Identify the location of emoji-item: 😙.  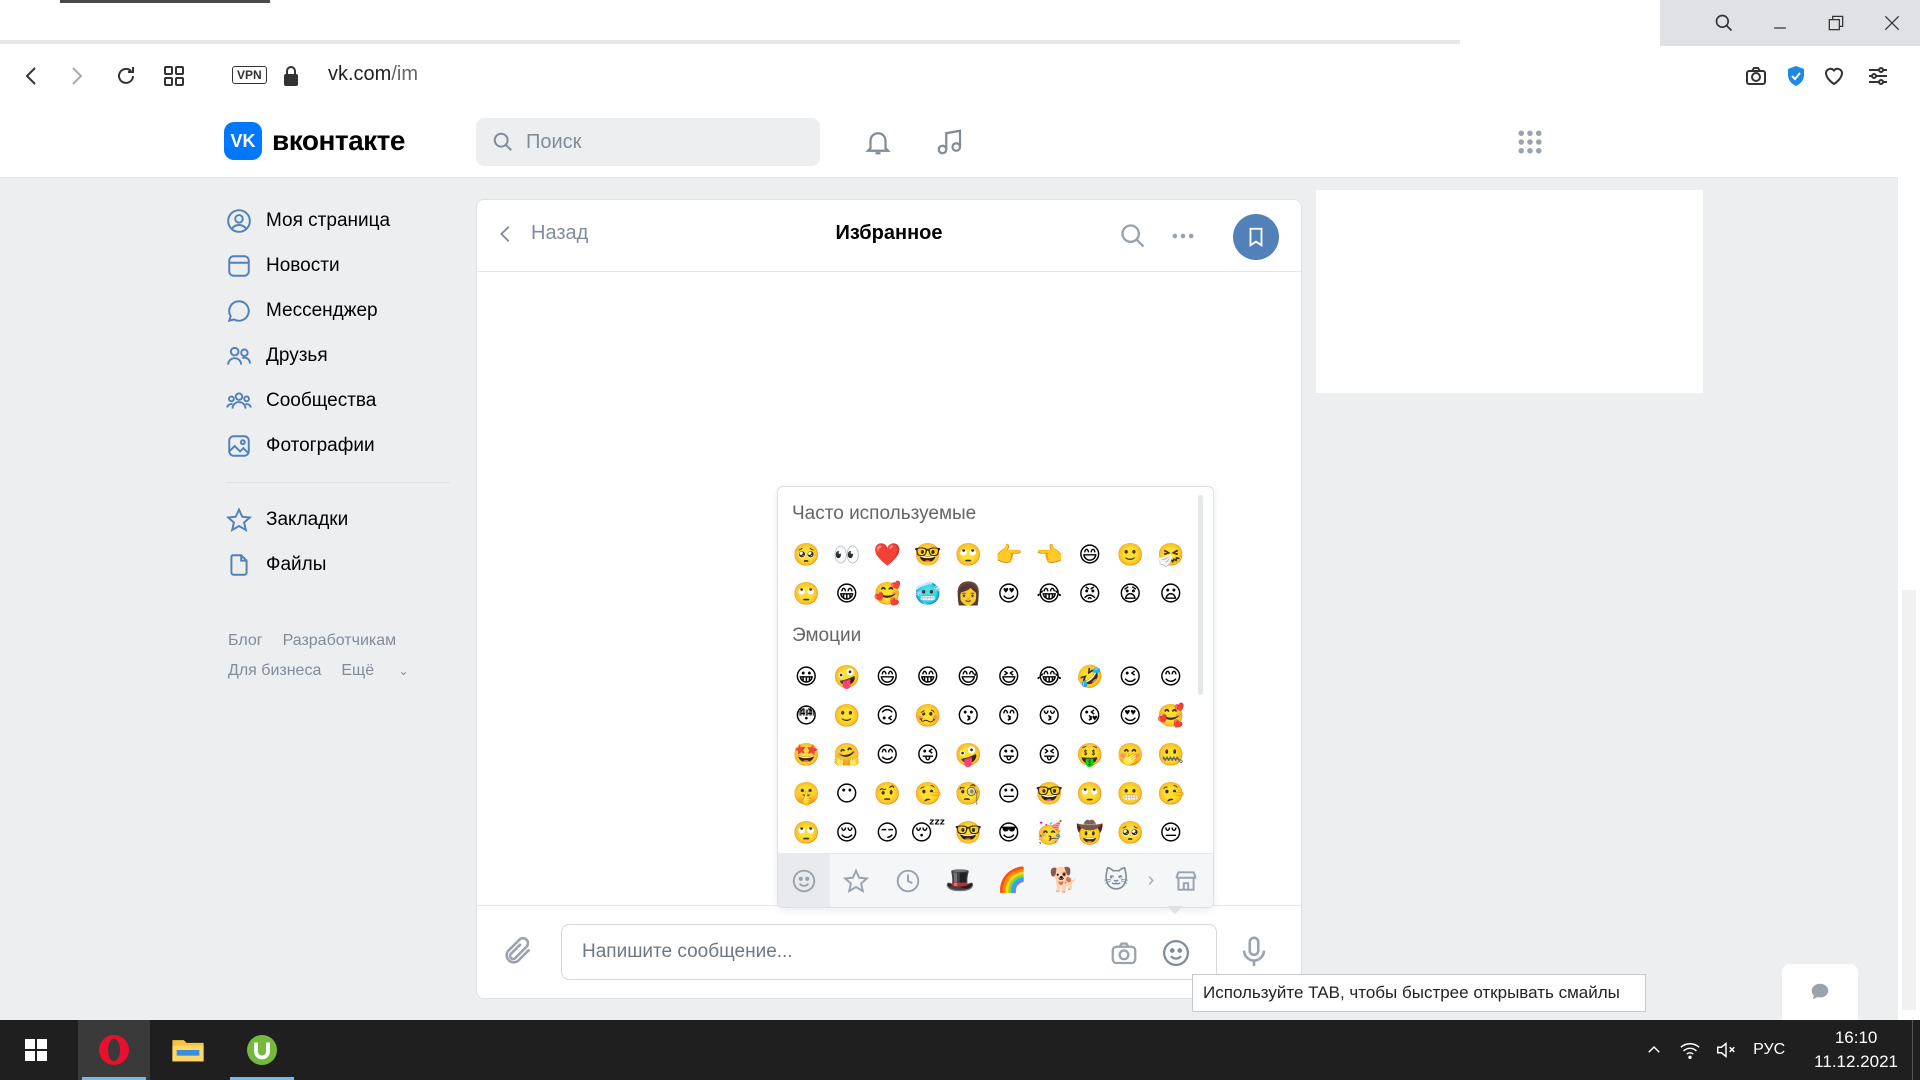
(1009, 715).